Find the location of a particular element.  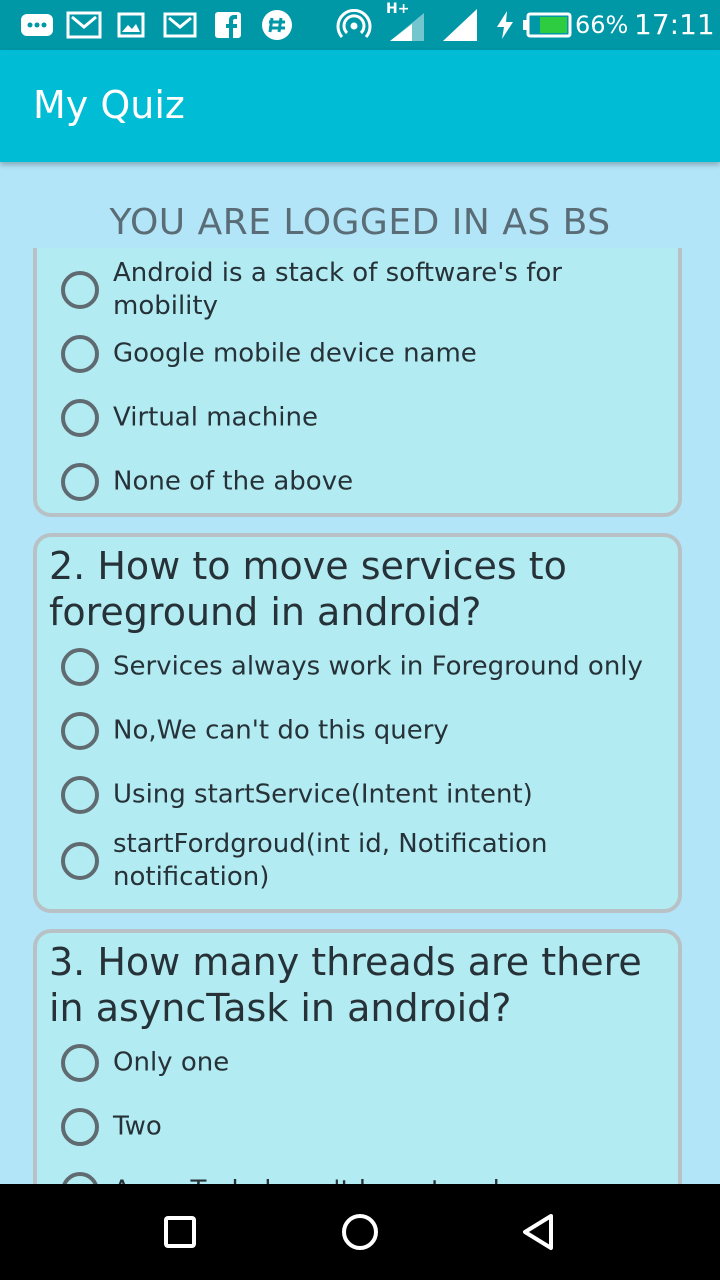

option-label: Using startService(Intent intent) is located at coordinates (323, 794).